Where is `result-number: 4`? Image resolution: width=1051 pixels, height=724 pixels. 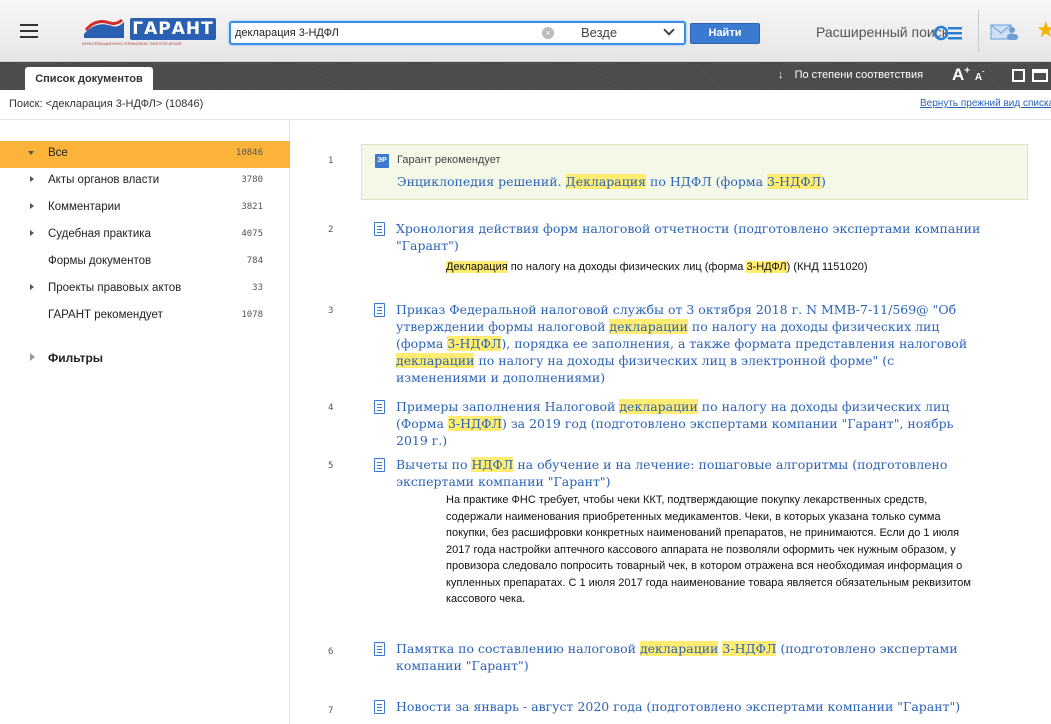
result-number: 4 is located at coordinates (331, 408).